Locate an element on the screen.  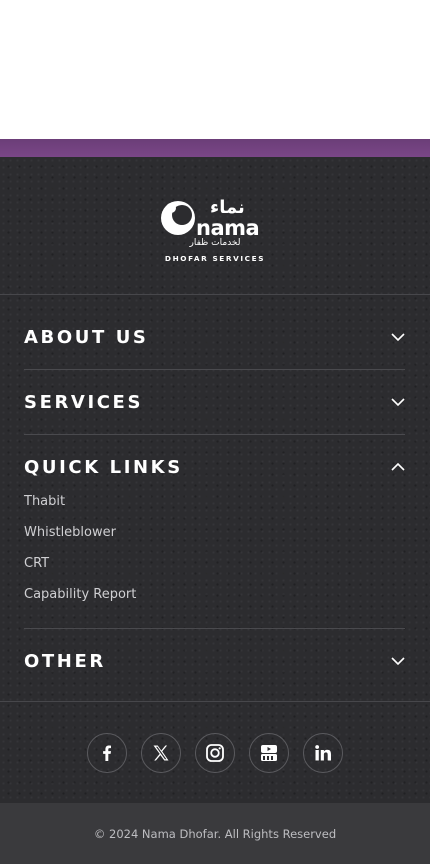
youtube-icon is located at coordinates (269, 753).